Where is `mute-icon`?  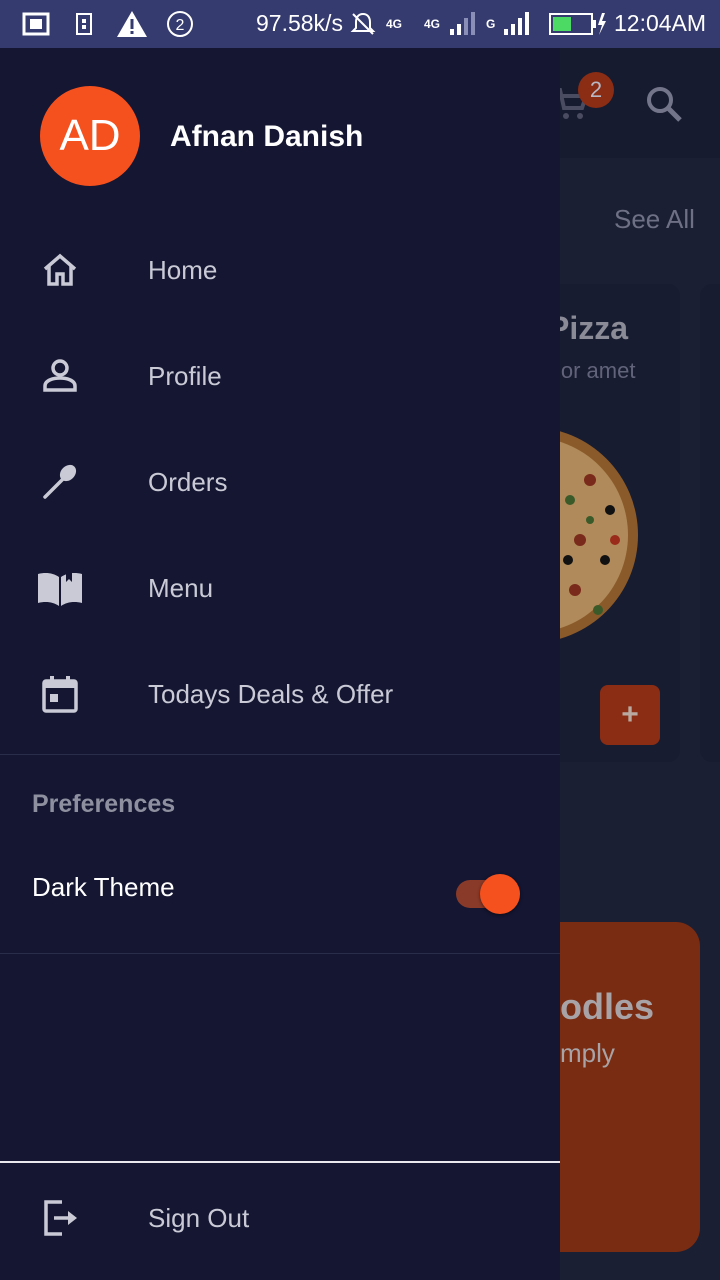 mute-icon is located at coordinates (363, 24).